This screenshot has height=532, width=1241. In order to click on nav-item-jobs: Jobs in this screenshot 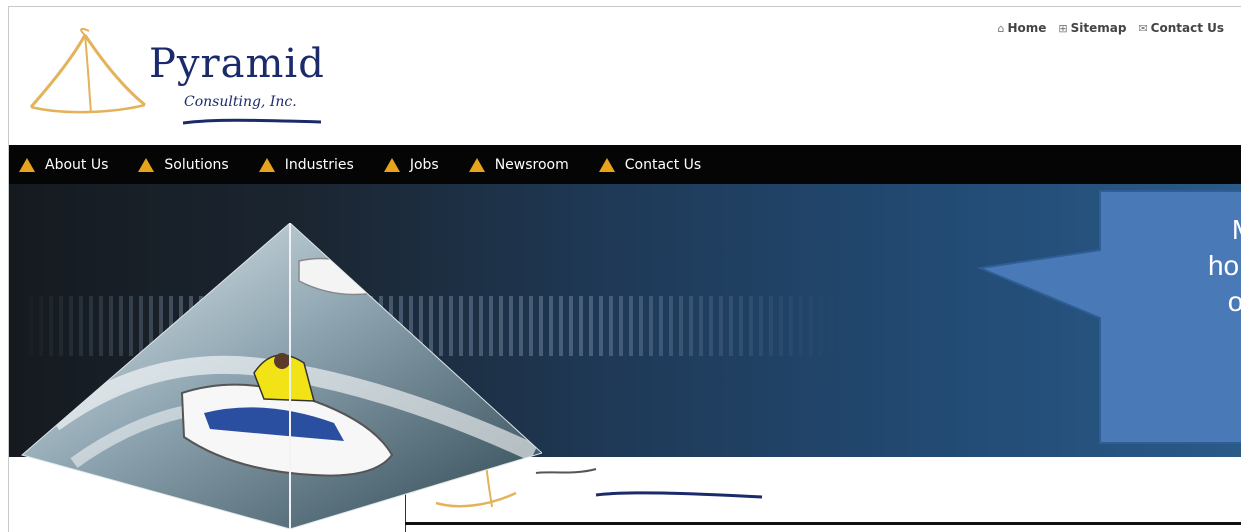, I will do `click(411, 164)`.